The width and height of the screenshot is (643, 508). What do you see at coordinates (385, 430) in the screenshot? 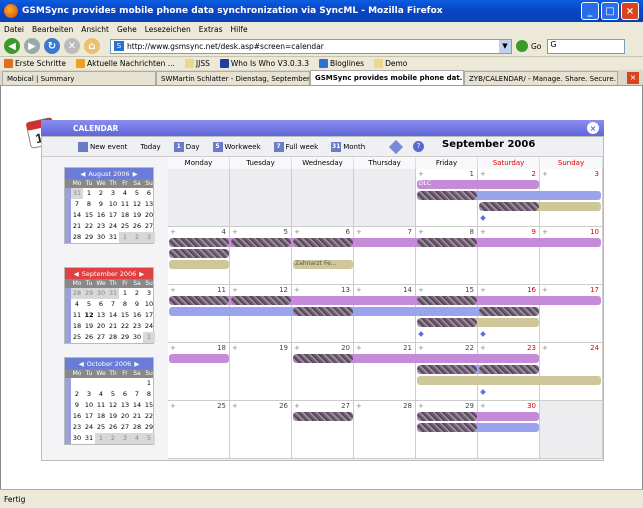
I see `day-cell: +28` at bounding box center [385, 430].